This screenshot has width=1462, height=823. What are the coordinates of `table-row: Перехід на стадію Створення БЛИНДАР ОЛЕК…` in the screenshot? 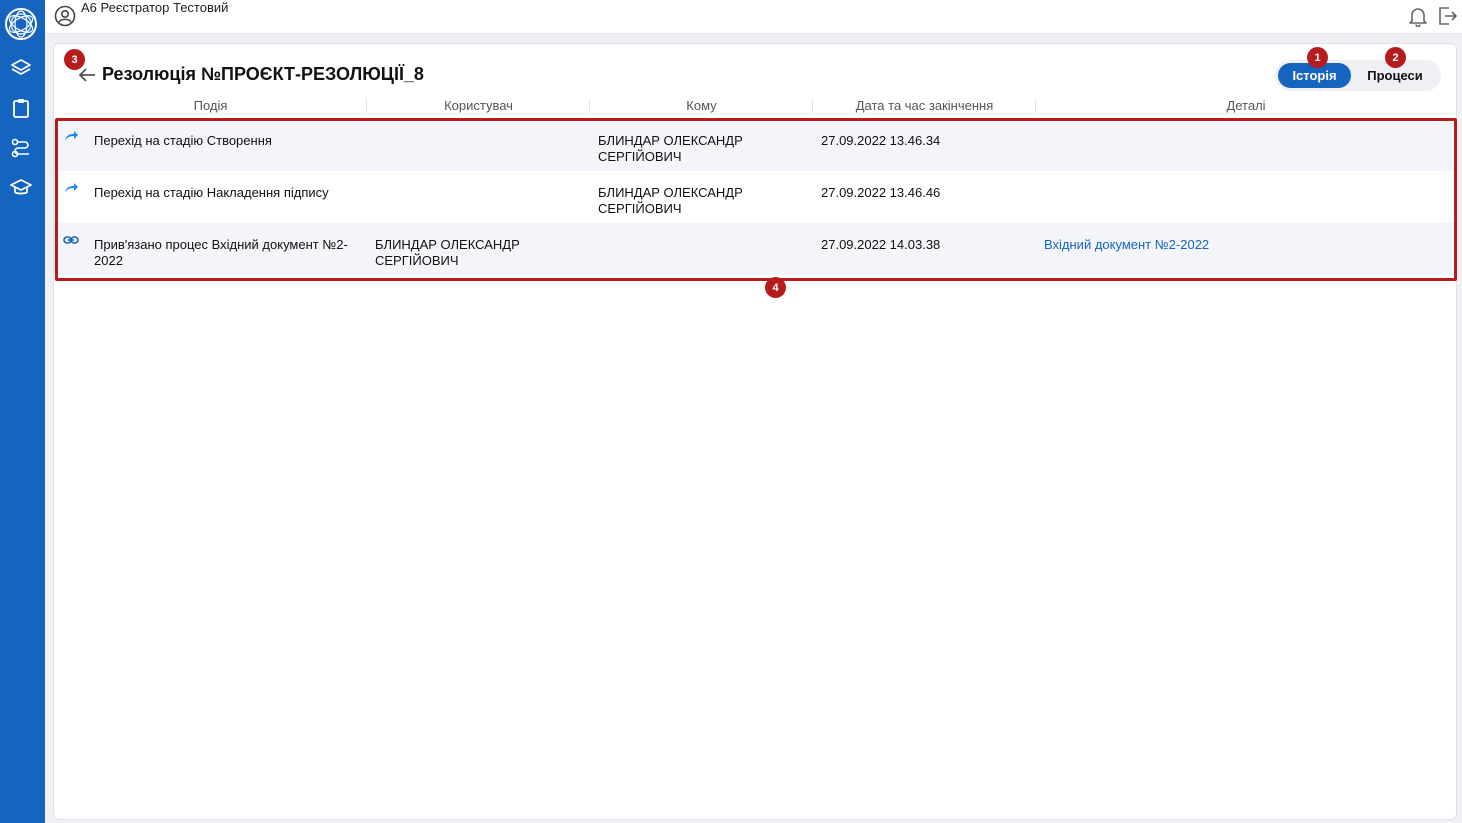 It's located at (755, 145).